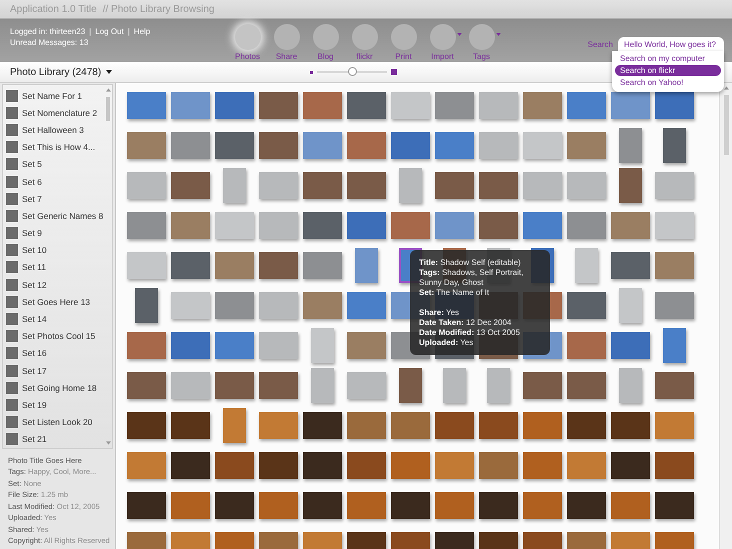  Describe the element at coordinates (53, 439) in the screenshot. I see `set-item: Set 21` at that location.